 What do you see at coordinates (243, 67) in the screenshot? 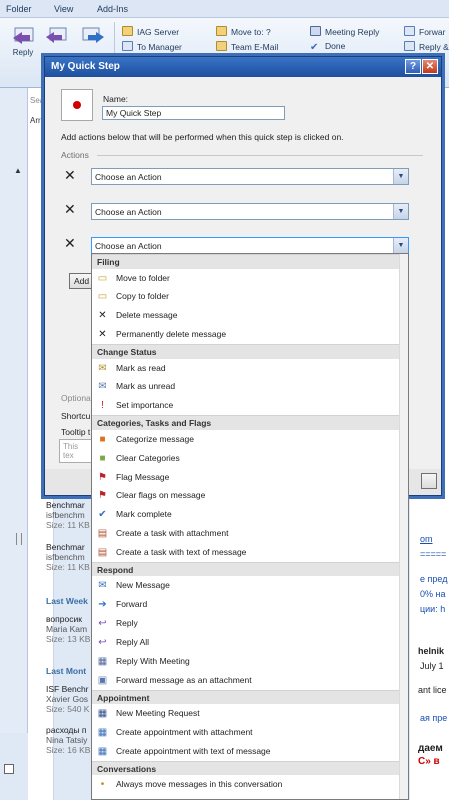
I see `dialog-titlebar: My Quick Step ? ✕` at bounding box center [243, 67].